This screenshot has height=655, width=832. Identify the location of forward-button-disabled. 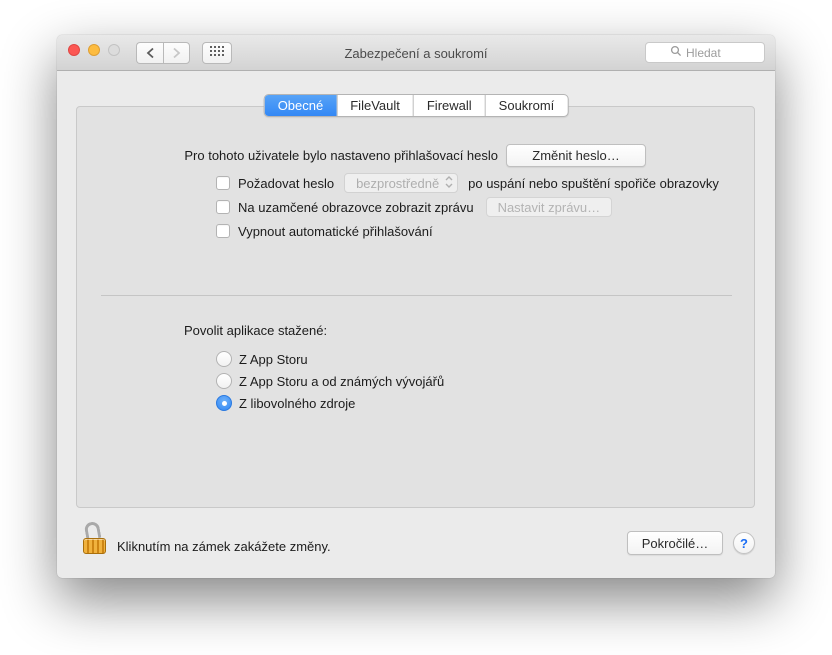
(176, 53).